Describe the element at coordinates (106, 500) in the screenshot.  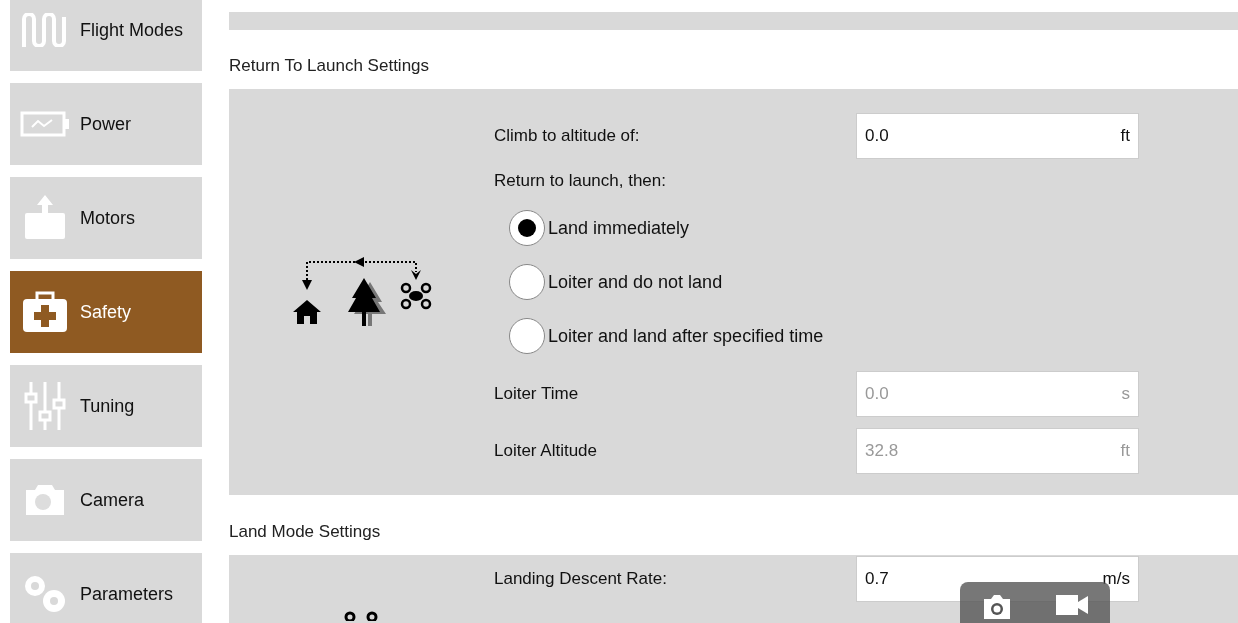
I see `sidebar-item: Camera` at that location.